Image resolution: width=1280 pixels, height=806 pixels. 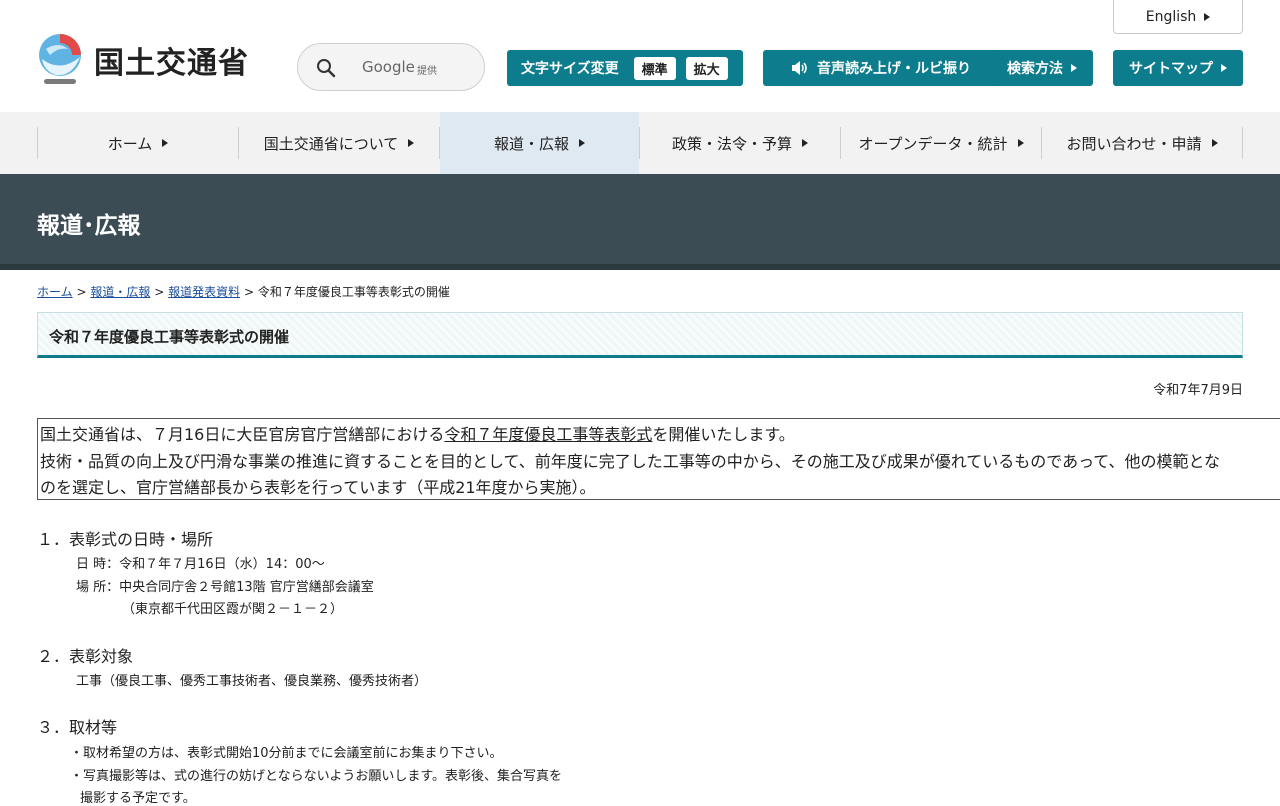 I want to click on datetime-text: 日 時：令和７年７月16日（水）14：00～, so click(x=200, y=564).